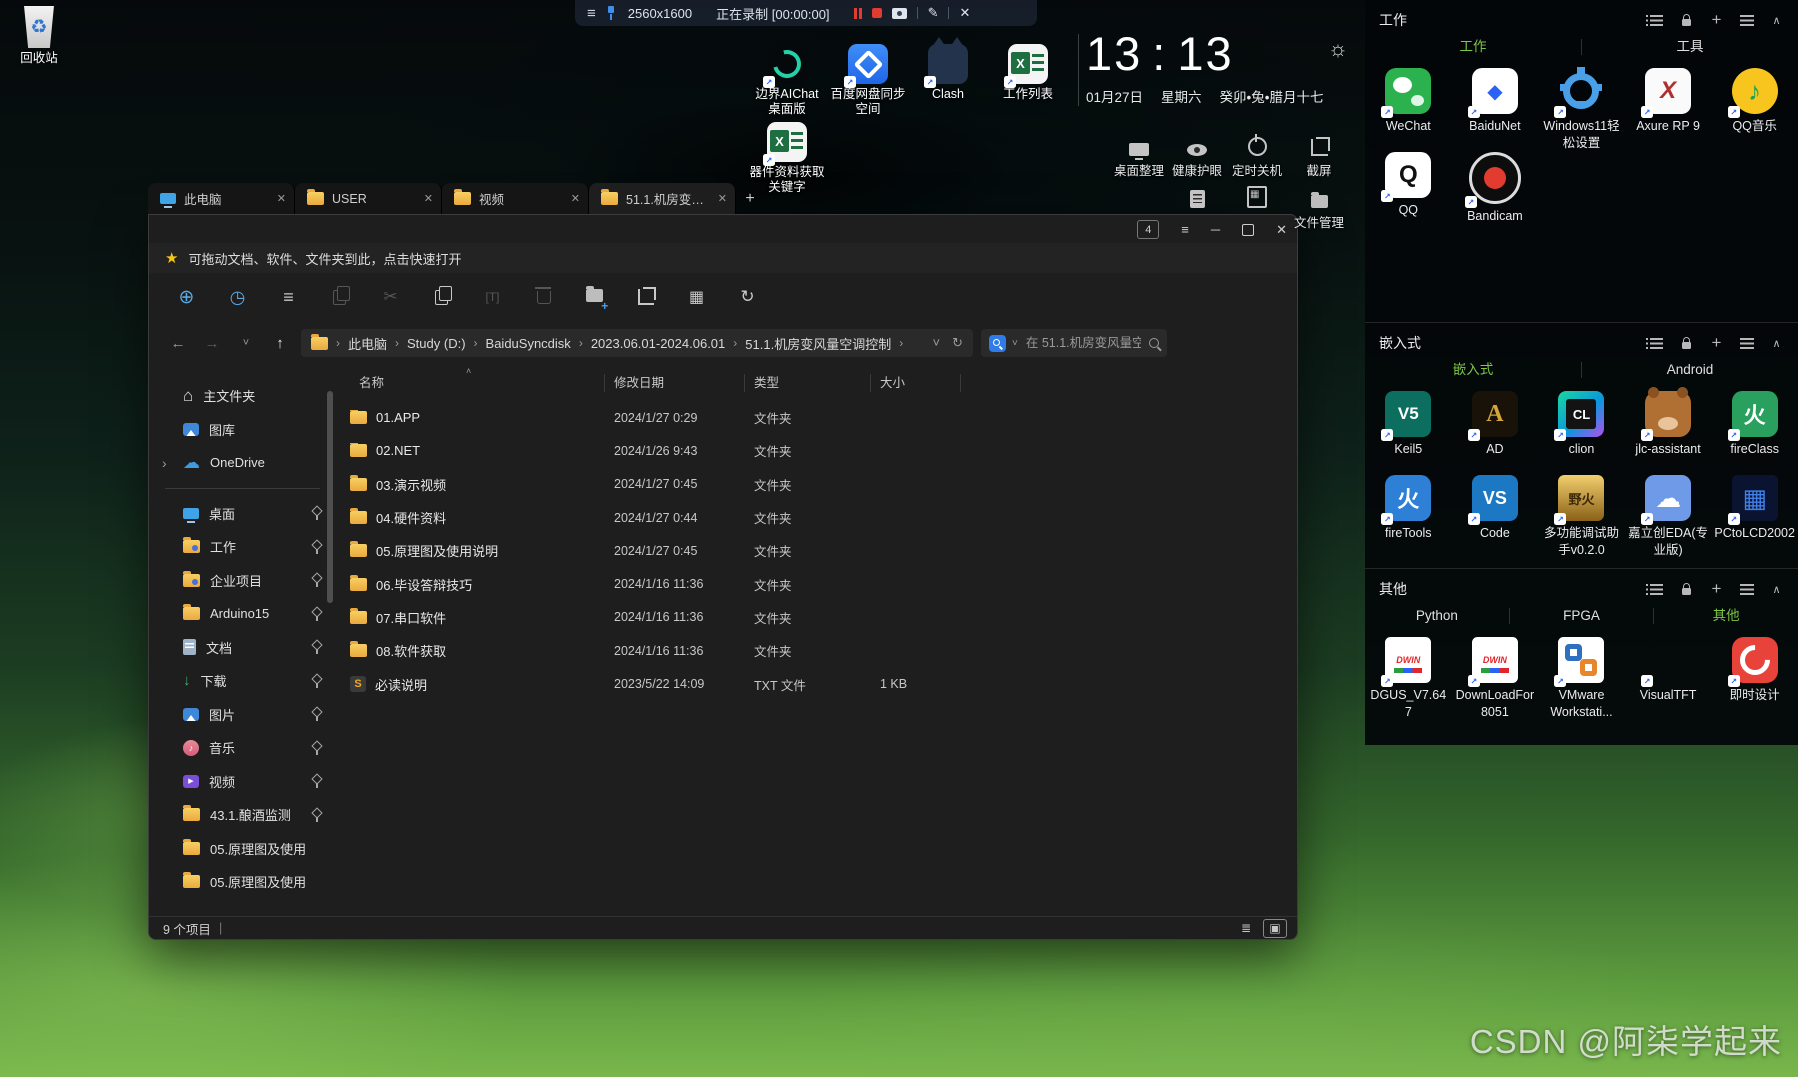 This screenshot has height=1077, width=1798. Describe the element at coordinates (1473, 370) in the screenshot. I see `panel-tab-嵌入式: 嵌入式` at that location.